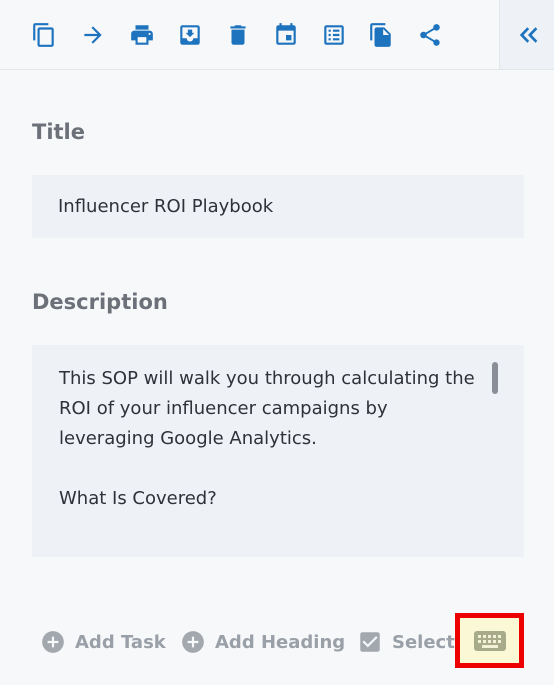 This screenshot has width=554, height=685. Describe the element at coordinates (334, 35) in the screenshot. I see `list-icon` at that location.